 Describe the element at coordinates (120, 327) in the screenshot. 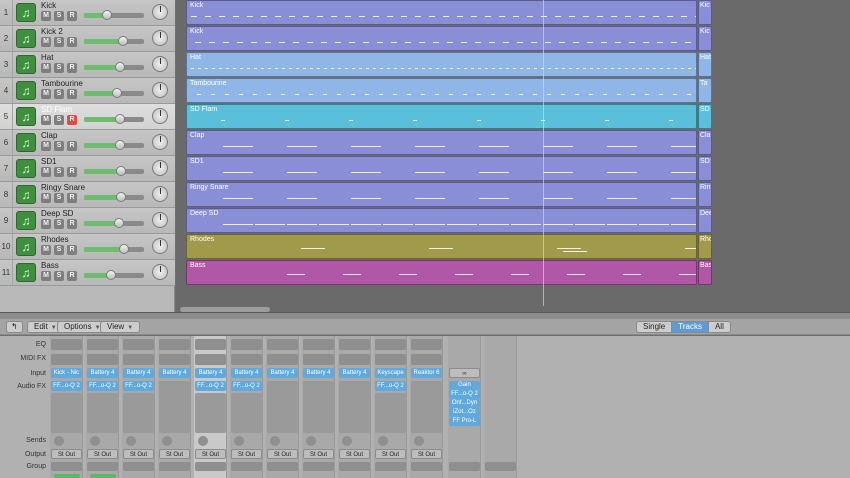

I see `view-menu: View ▼` at that location.